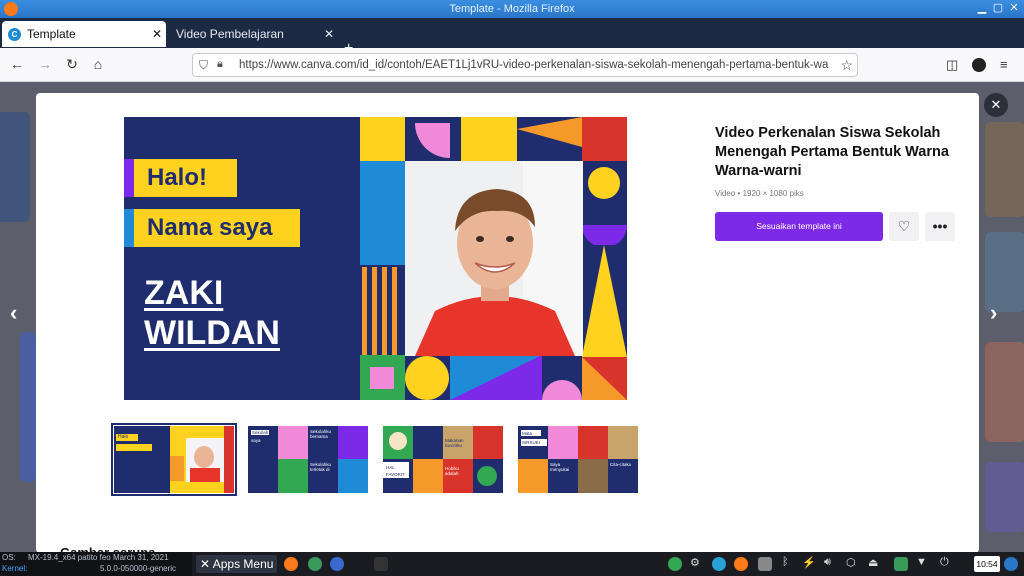  Describe the element at coordinates (321, 434) in the screenshot. I see `thumb-text: Sekolahku bernama` at that location.